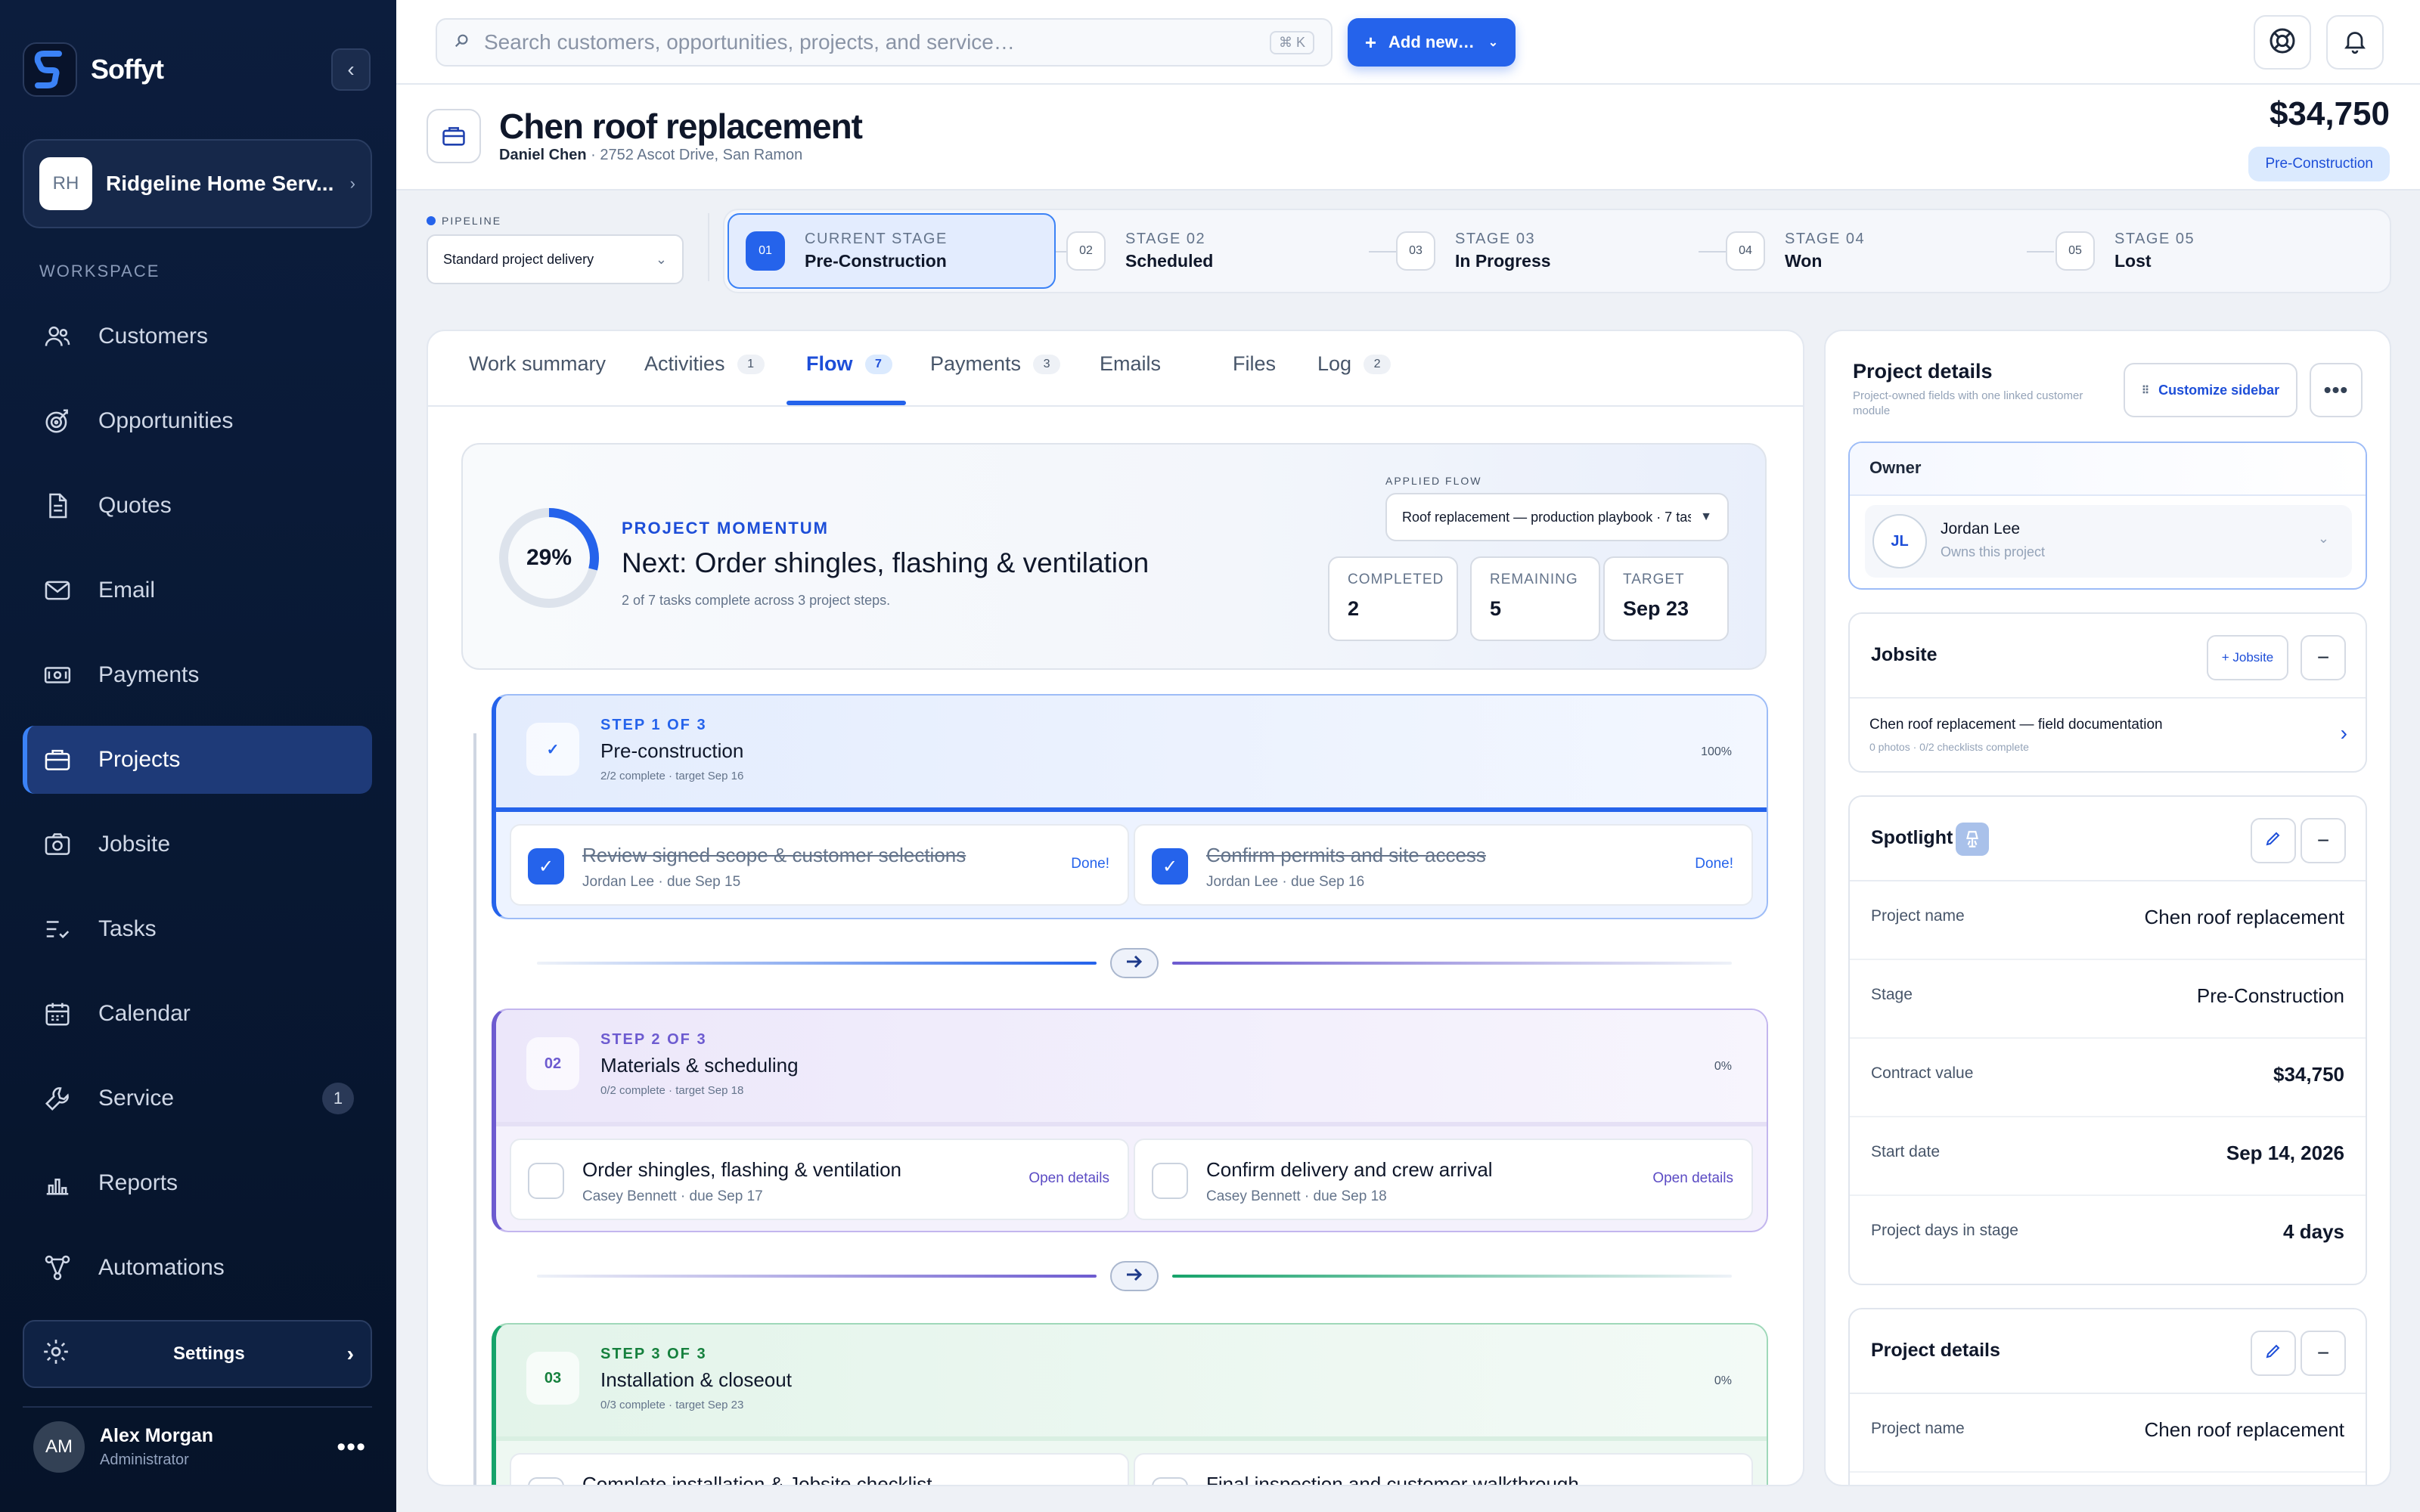 The width and height of the screenshot is (2420, 1512). What do you see at coordinates (153, 336) in the screenshot?
I see `sidebar-item-label: Customers` at bounding box center [153, 336].